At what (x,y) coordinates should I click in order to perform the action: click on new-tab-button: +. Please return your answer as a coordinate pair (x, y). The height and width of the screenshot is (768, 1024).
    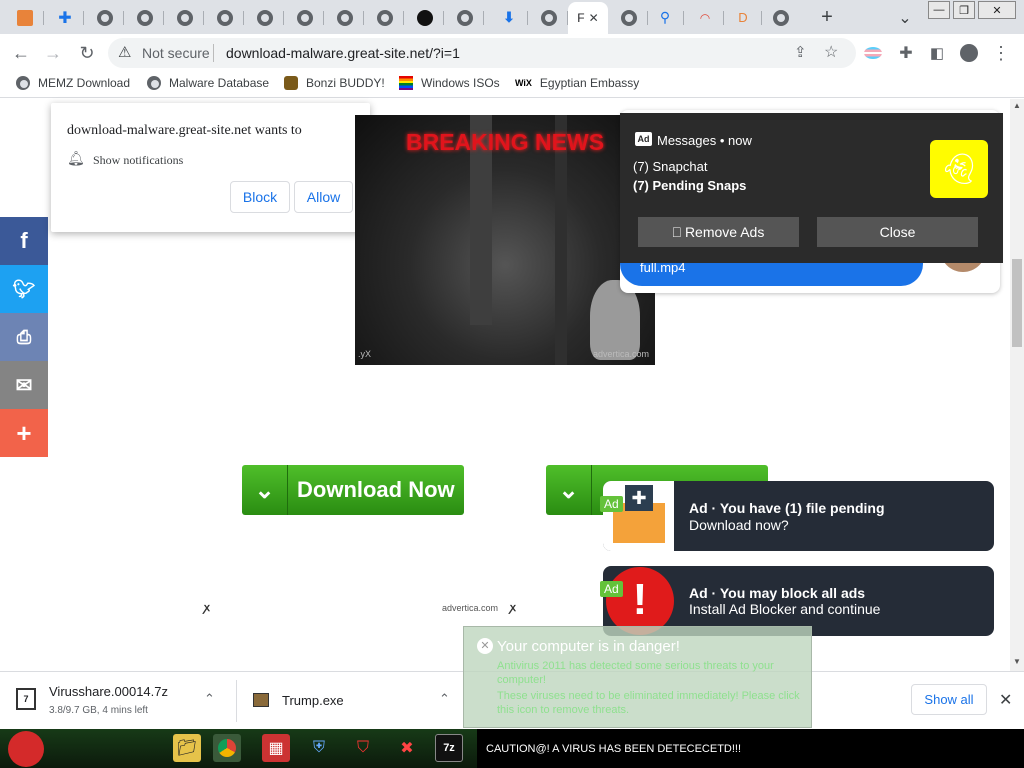
    Looking at the image, I should click on (827, 17).